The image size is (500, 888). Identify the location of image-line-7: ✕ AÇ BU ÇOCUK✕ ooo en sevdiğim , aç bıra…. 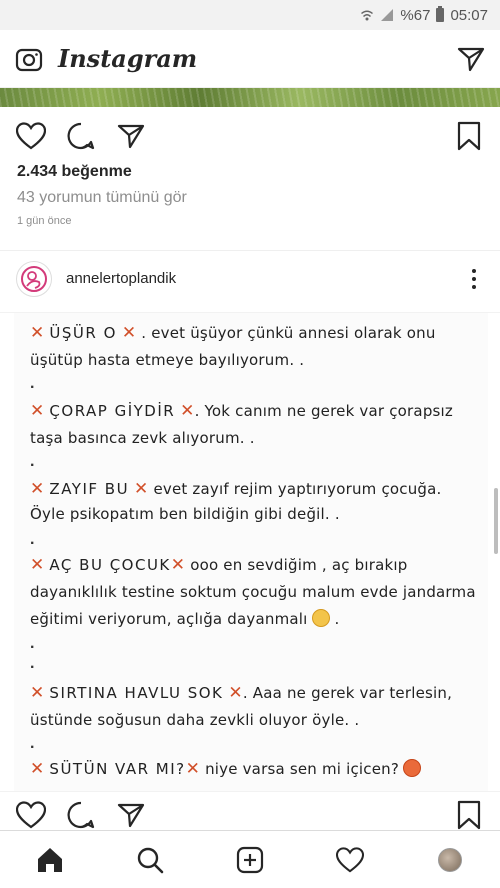
(219, 565).